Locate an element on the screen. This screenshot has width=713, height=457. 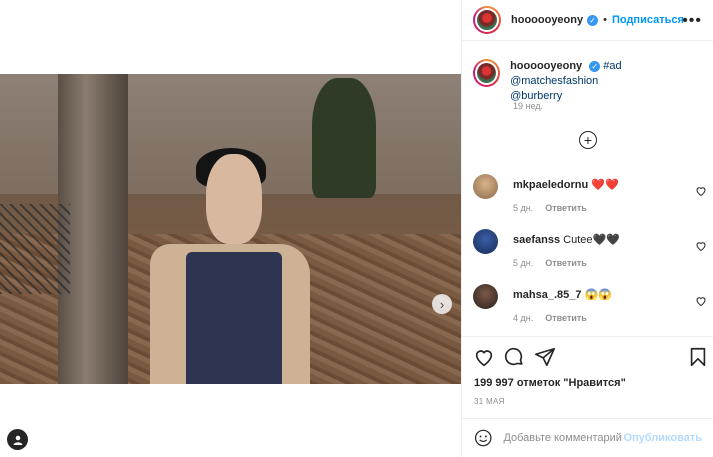
caption-username: hoooooyeony is located at coordinates (546, 66).